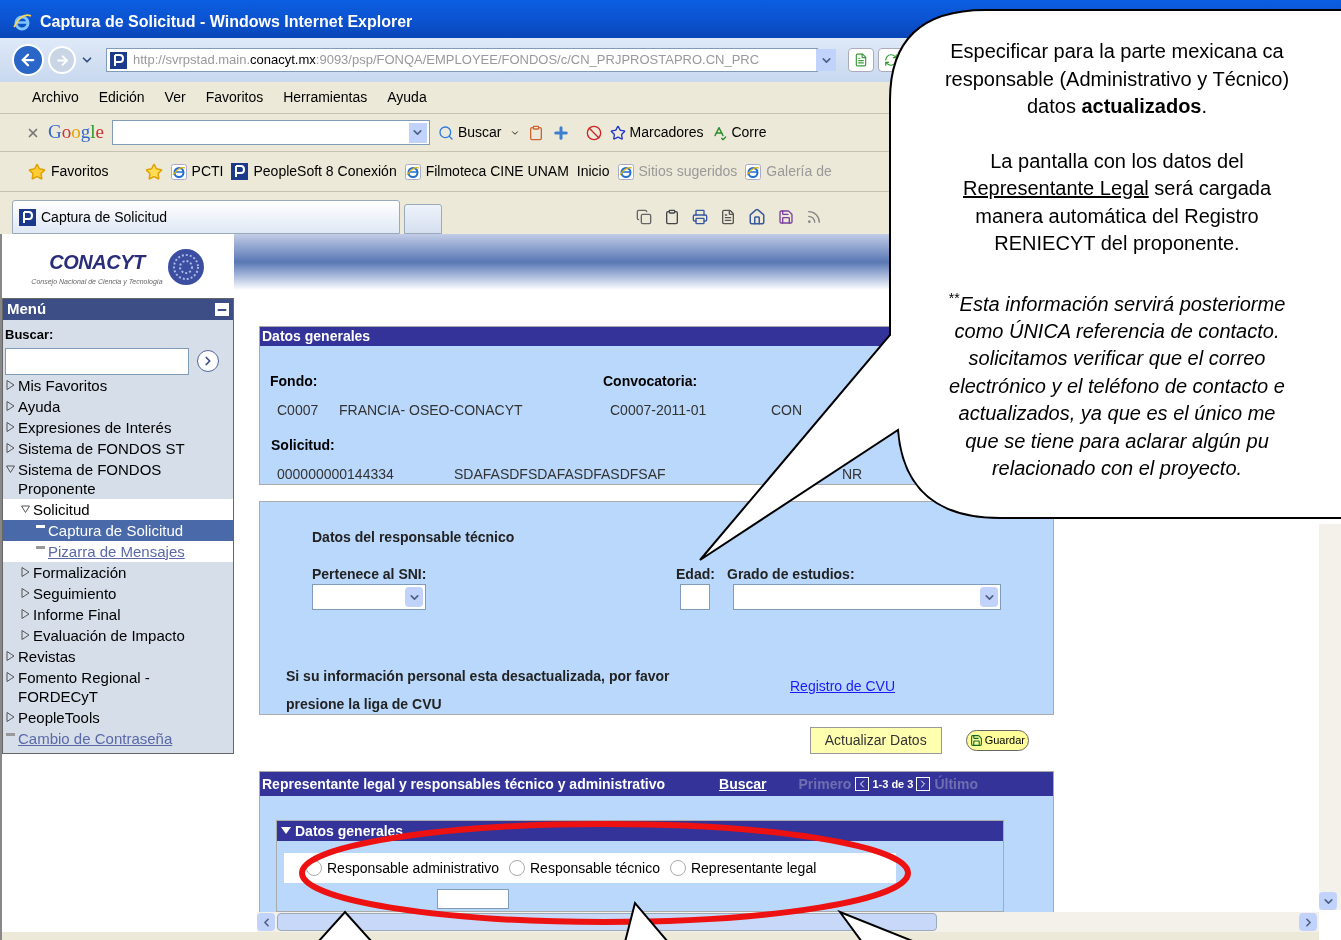 This screenshot has height=940, width=1341. I want to click on menu-row: Fomento Regional - FORDECyT, so click(118, 686).